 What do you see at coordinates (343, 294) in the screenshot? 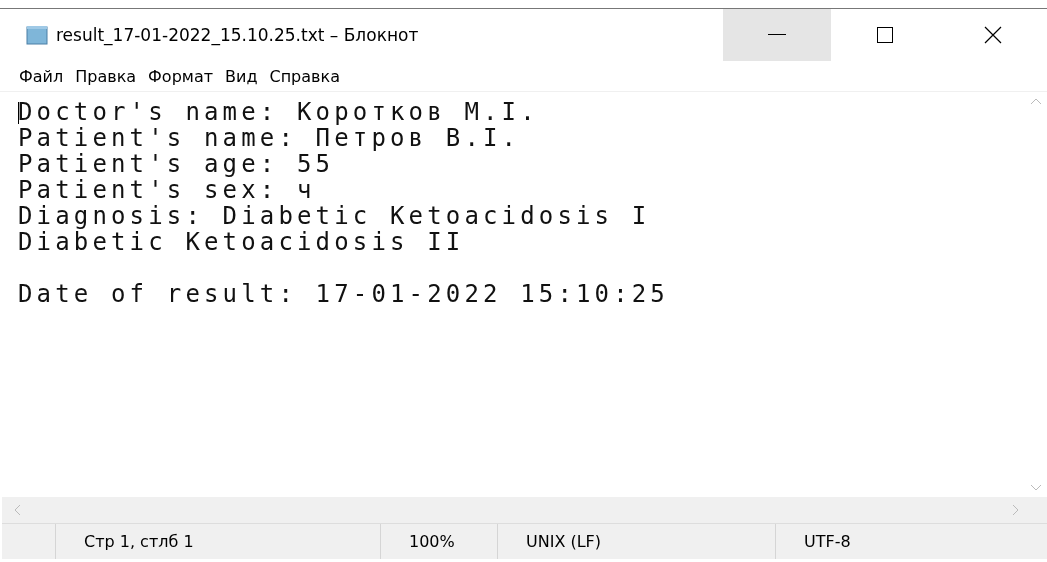
I see `text-line: Date of result: 17-01-2022 15:10:25` at bounding box center [343, 294].